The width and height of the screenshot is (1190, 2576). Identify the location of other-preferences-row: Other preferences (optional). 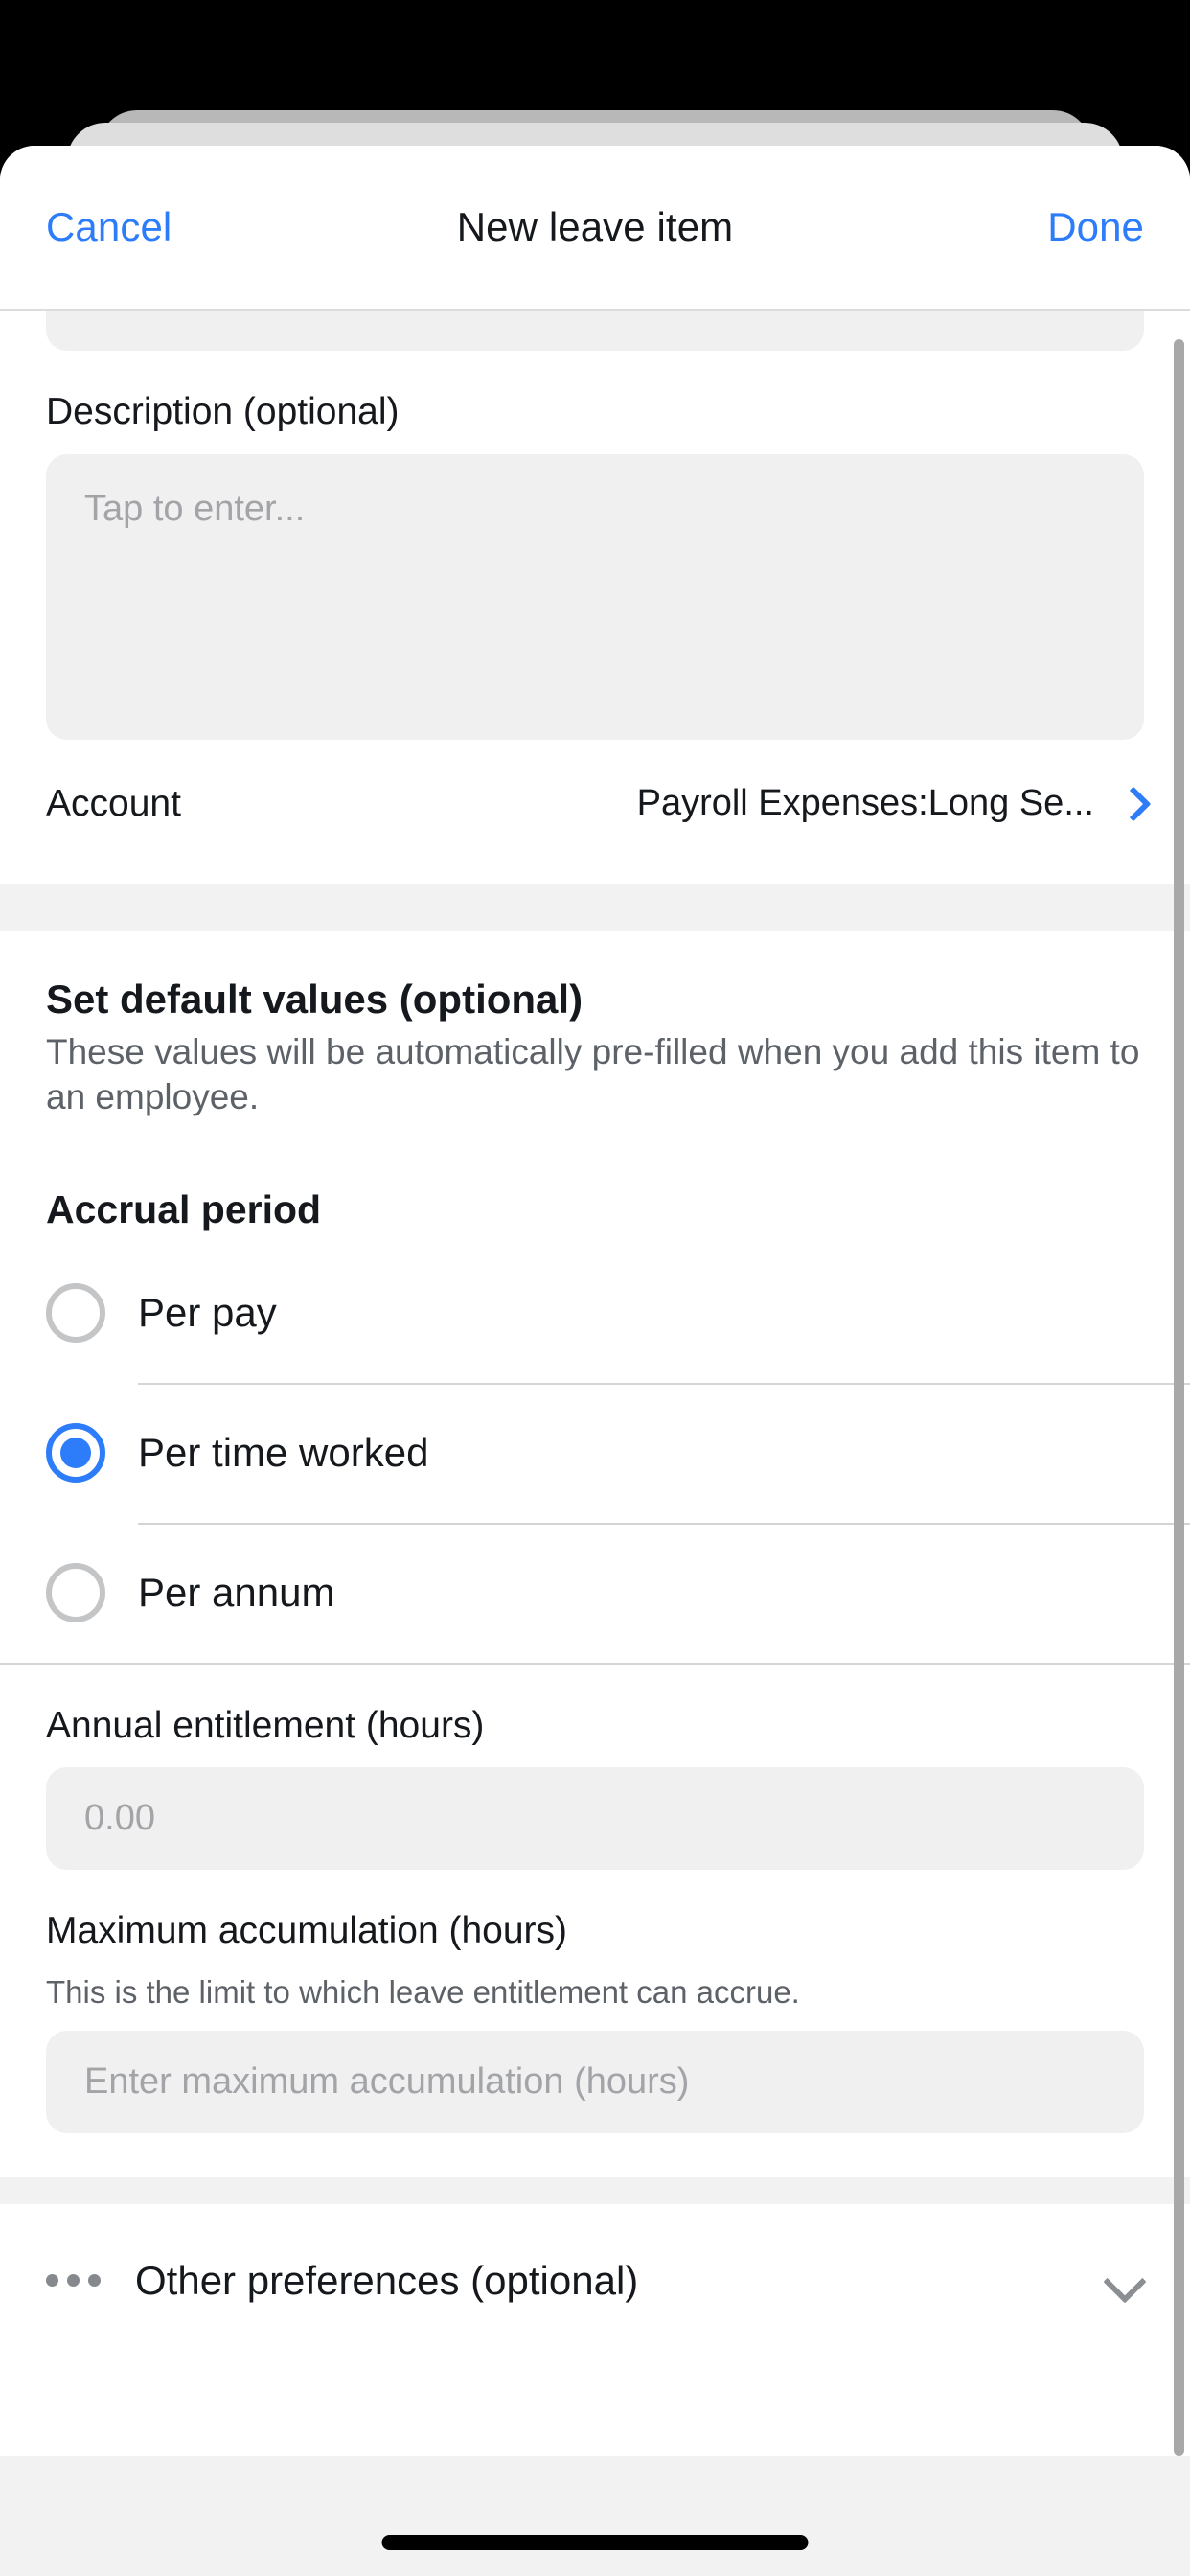
(595, 2280).